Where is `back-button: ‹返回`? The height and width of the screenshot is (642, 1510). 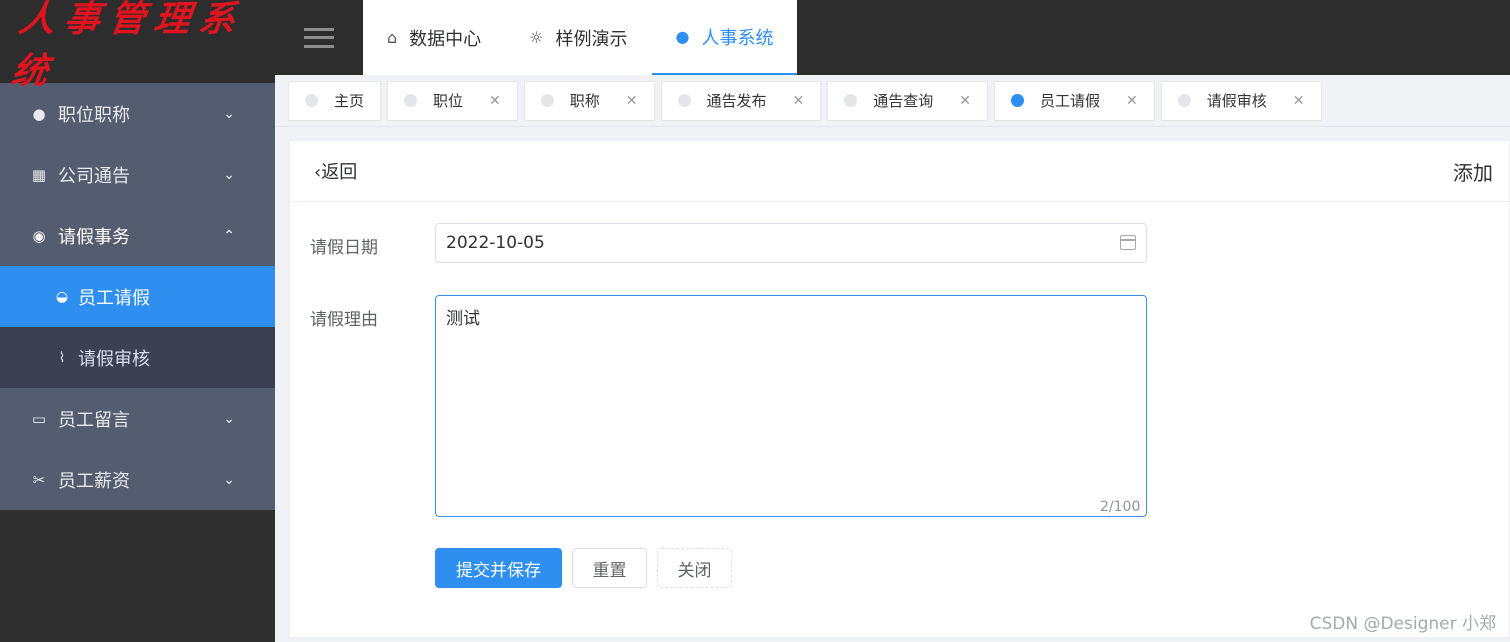
back-button: ‹返回 is located at coordinates (335, 171).